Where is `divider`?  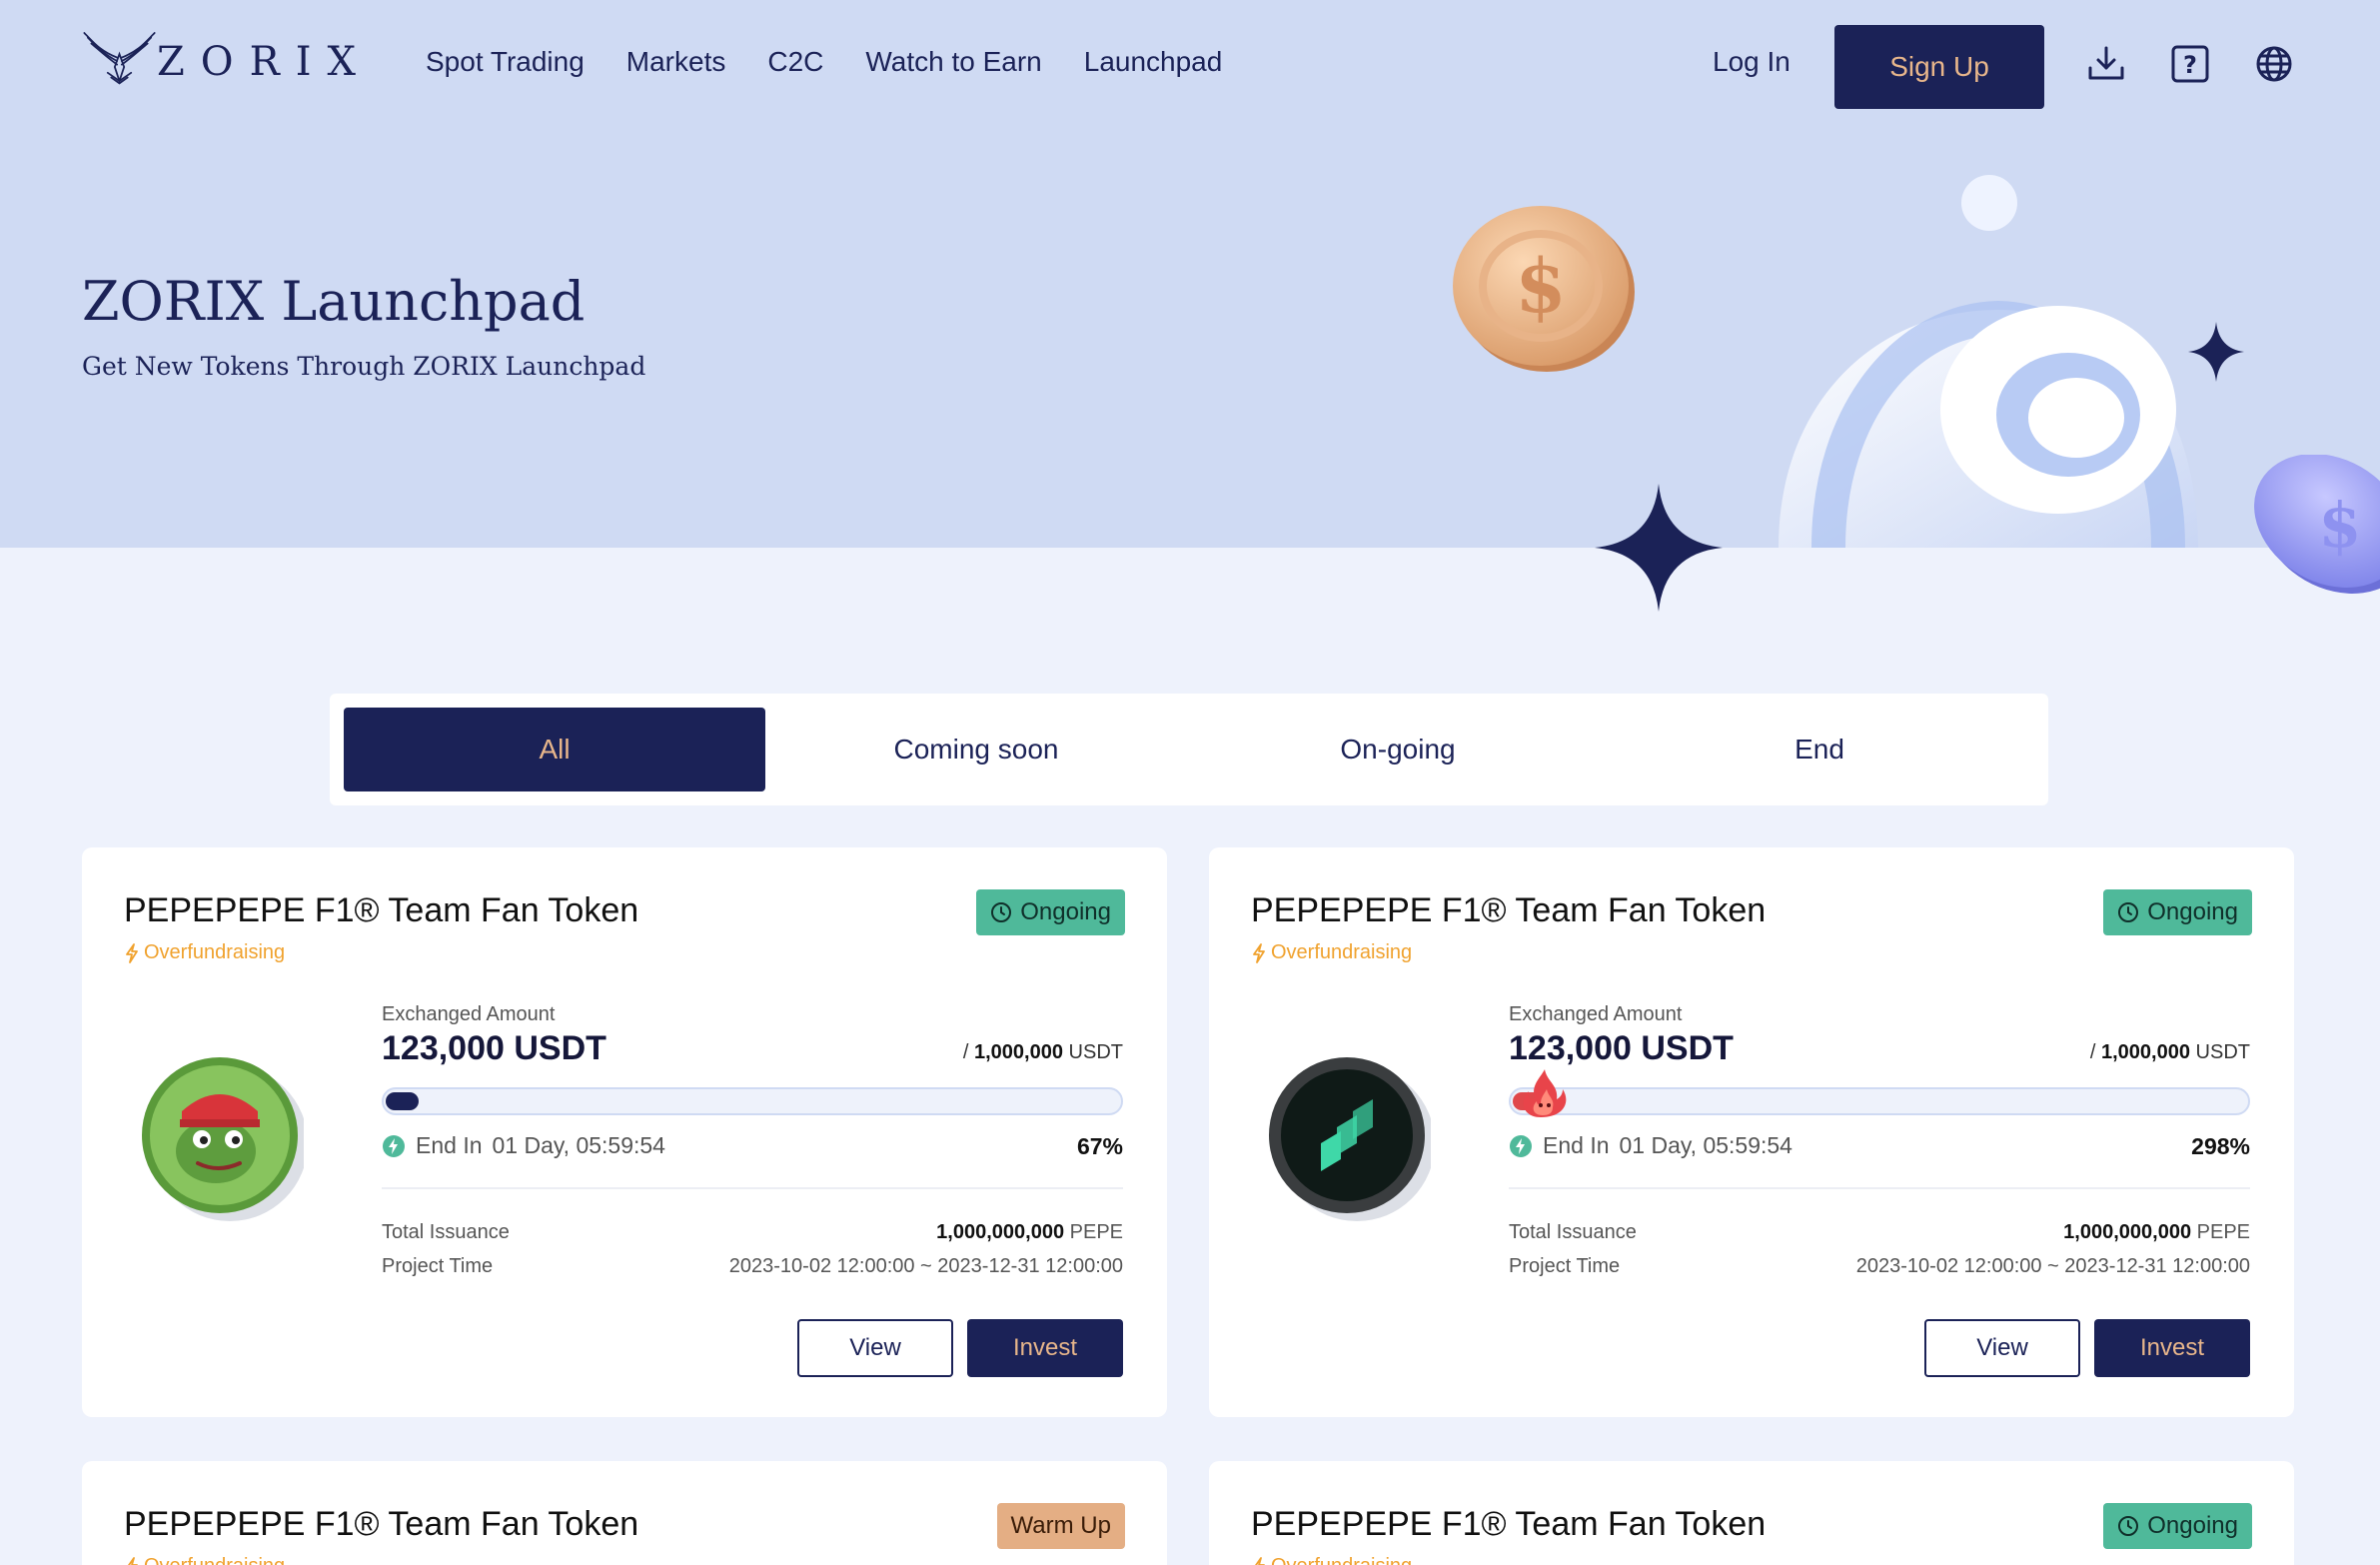 divider is located at coordinates (752, 1188).